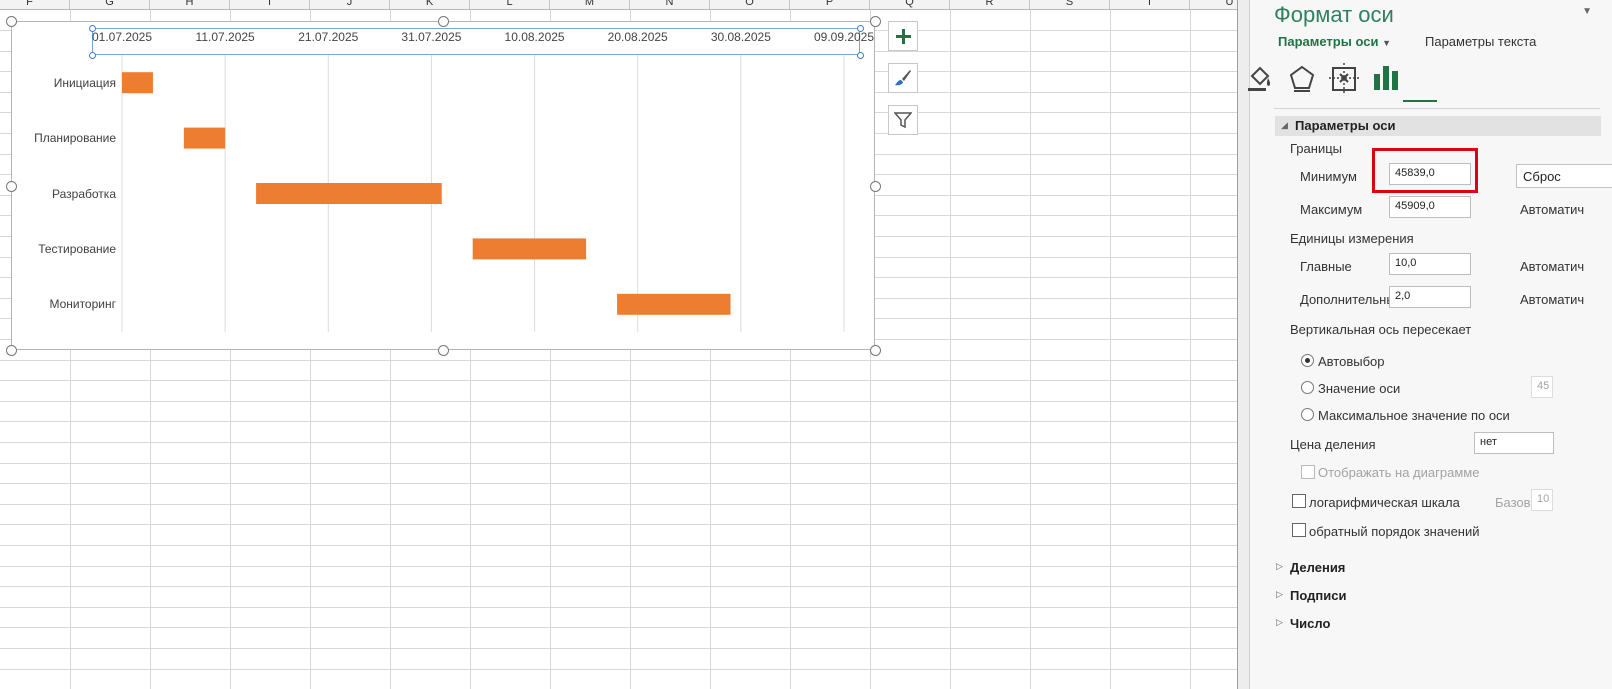 This screenshot has height=689, width=1612. What do you see at coordinates (110, 5) in the screenshot?
I see `column-header: G` at bounding box center [110, 5].